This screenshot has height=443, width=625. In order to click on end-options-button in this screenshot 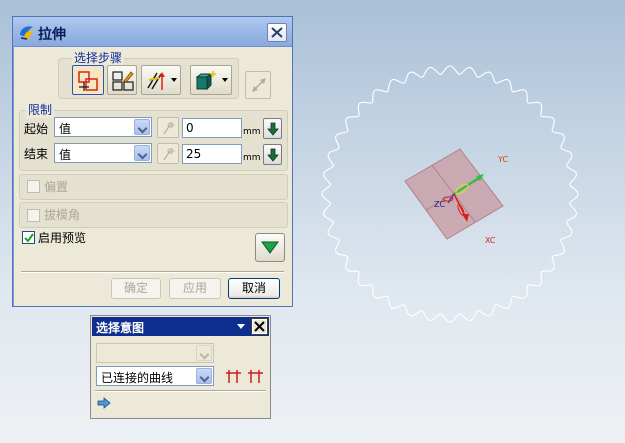, I will do `click(272, 154)`.